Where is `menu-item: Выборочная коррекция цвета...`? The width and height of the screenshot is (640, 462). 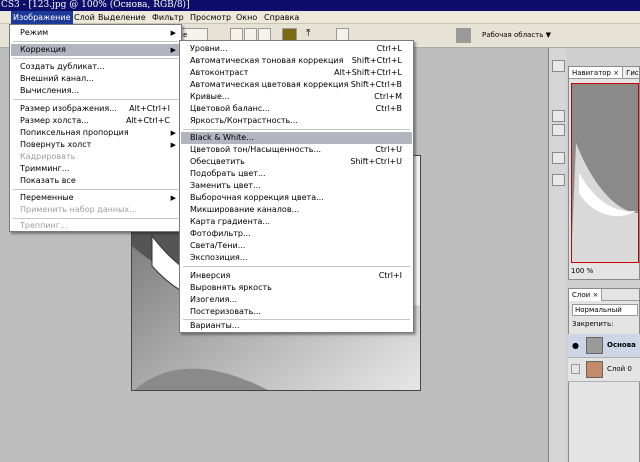
menu-item: Выборочная коррекция цвета... is located at coordinates (296, 198).